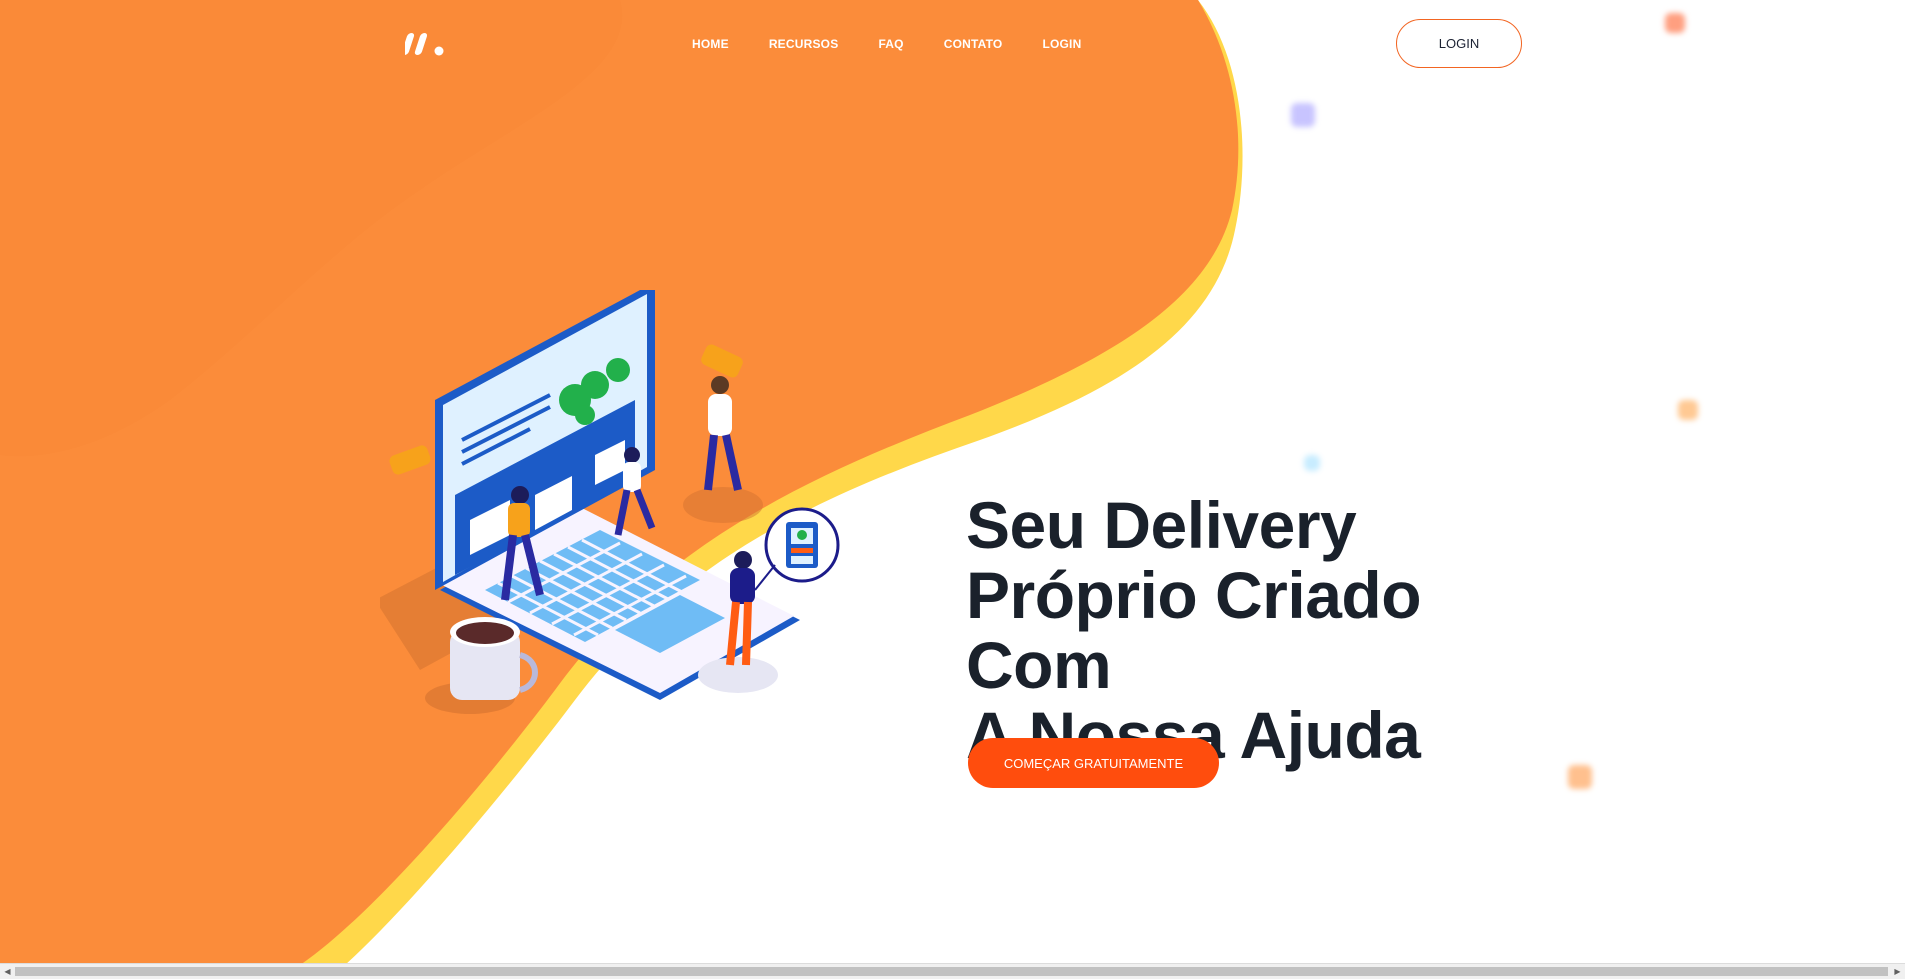 Image resolution: width=1905 pixels, height=979 pixels. I want to click on brand-logo-icon, so click(426, 45).